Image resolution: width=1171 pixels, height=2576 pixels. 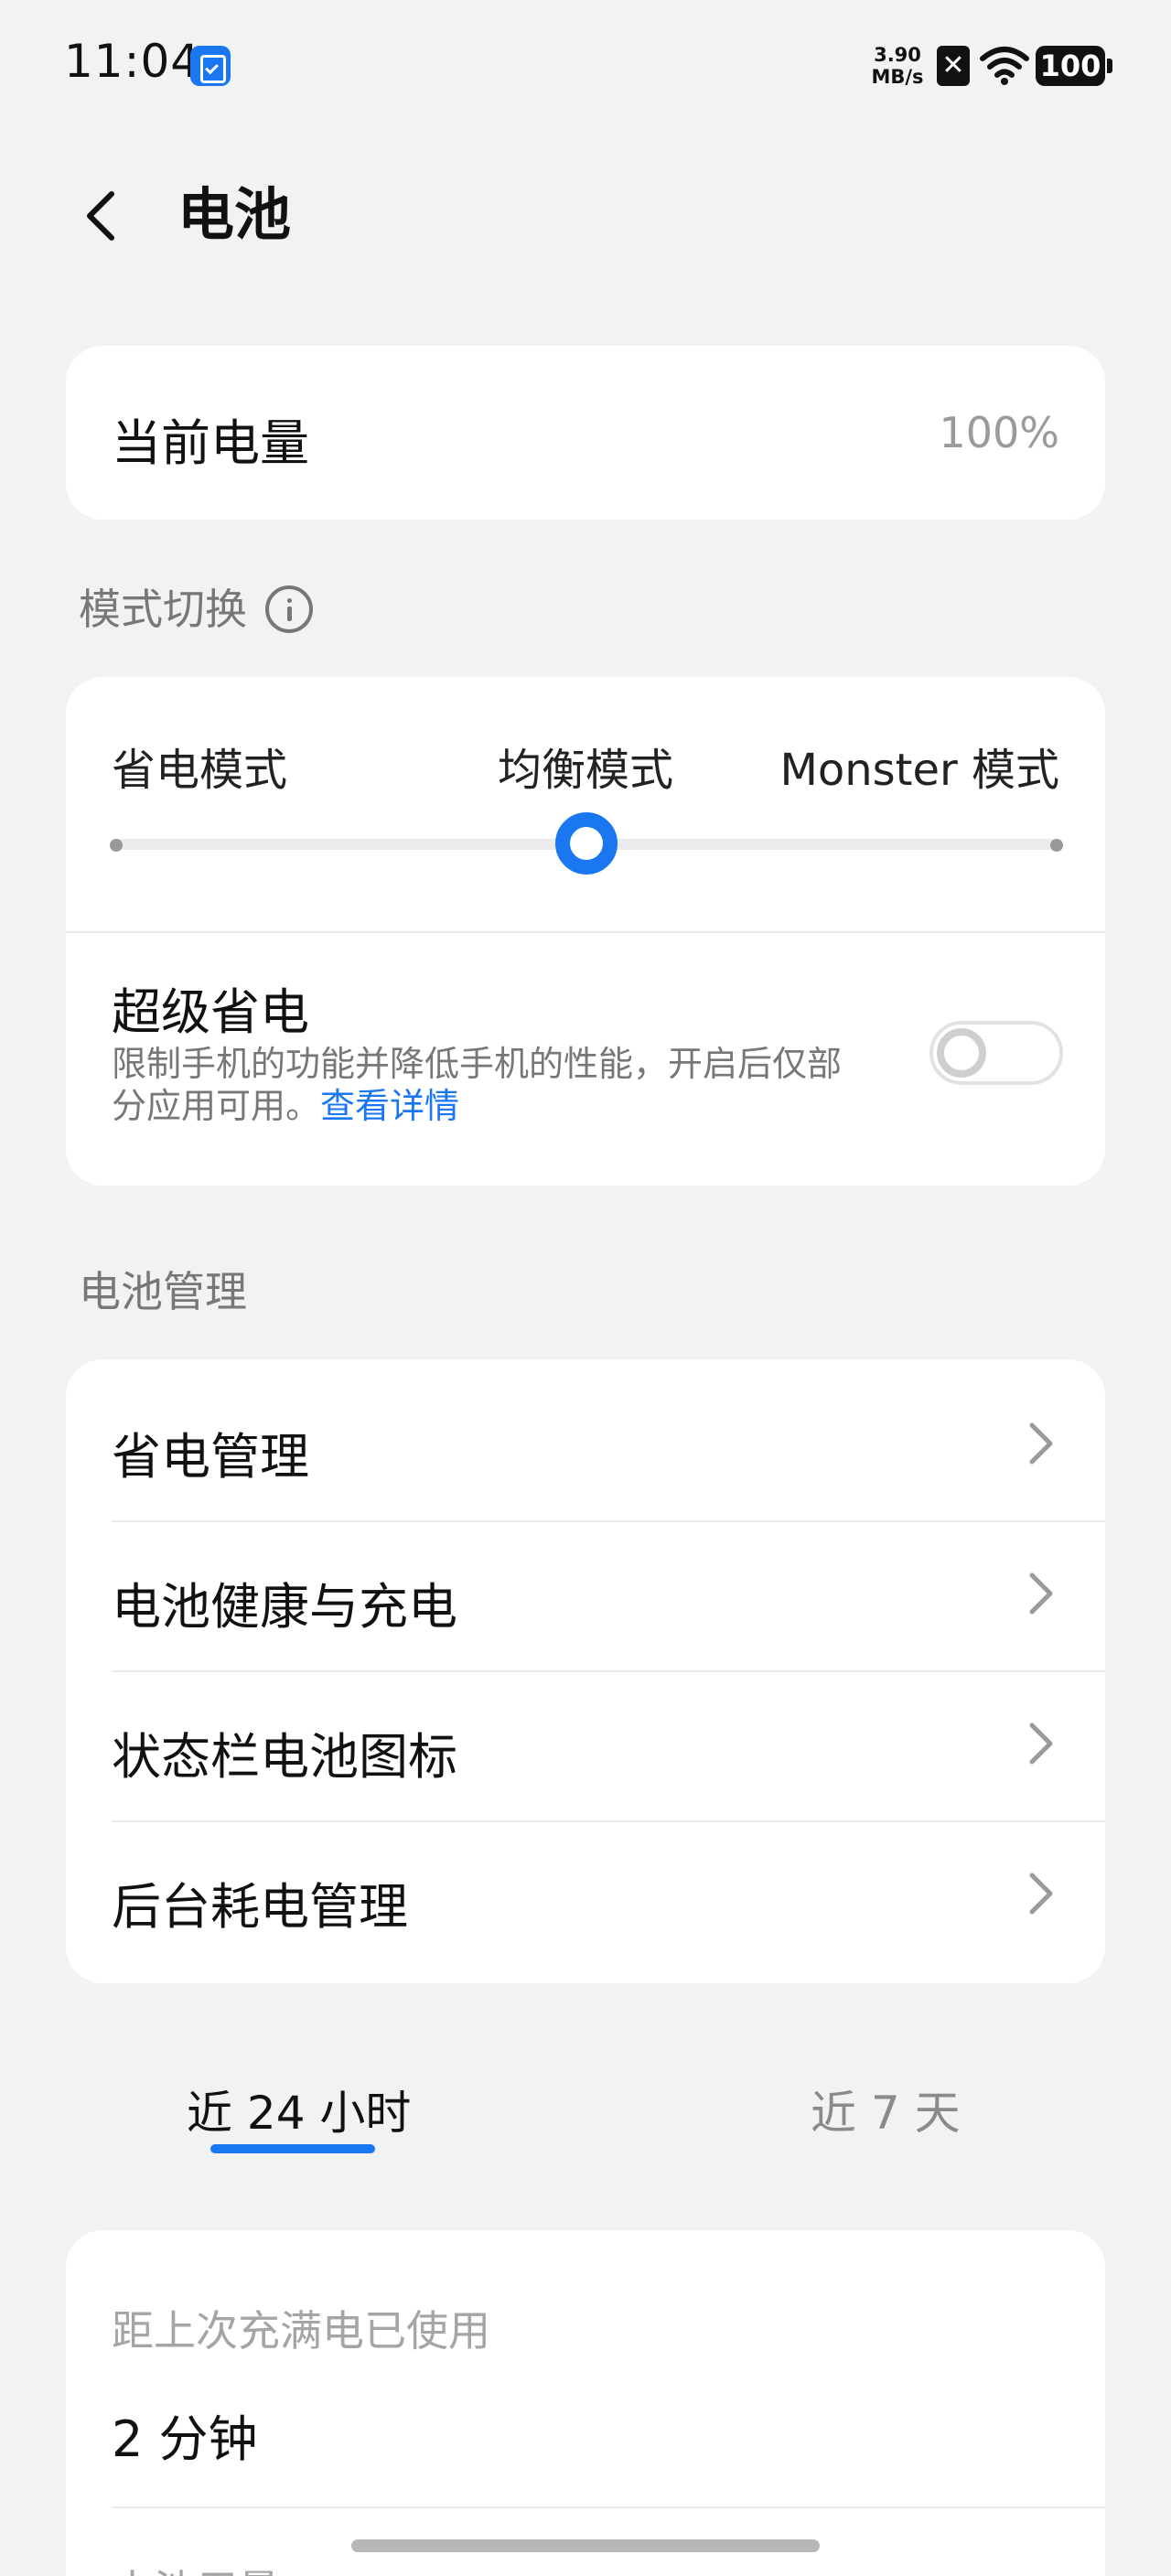 What do you see at coordinates (996, 1053) in the screenshot?
I see `super-saver-toggle` at bounding box center [996, 1053].